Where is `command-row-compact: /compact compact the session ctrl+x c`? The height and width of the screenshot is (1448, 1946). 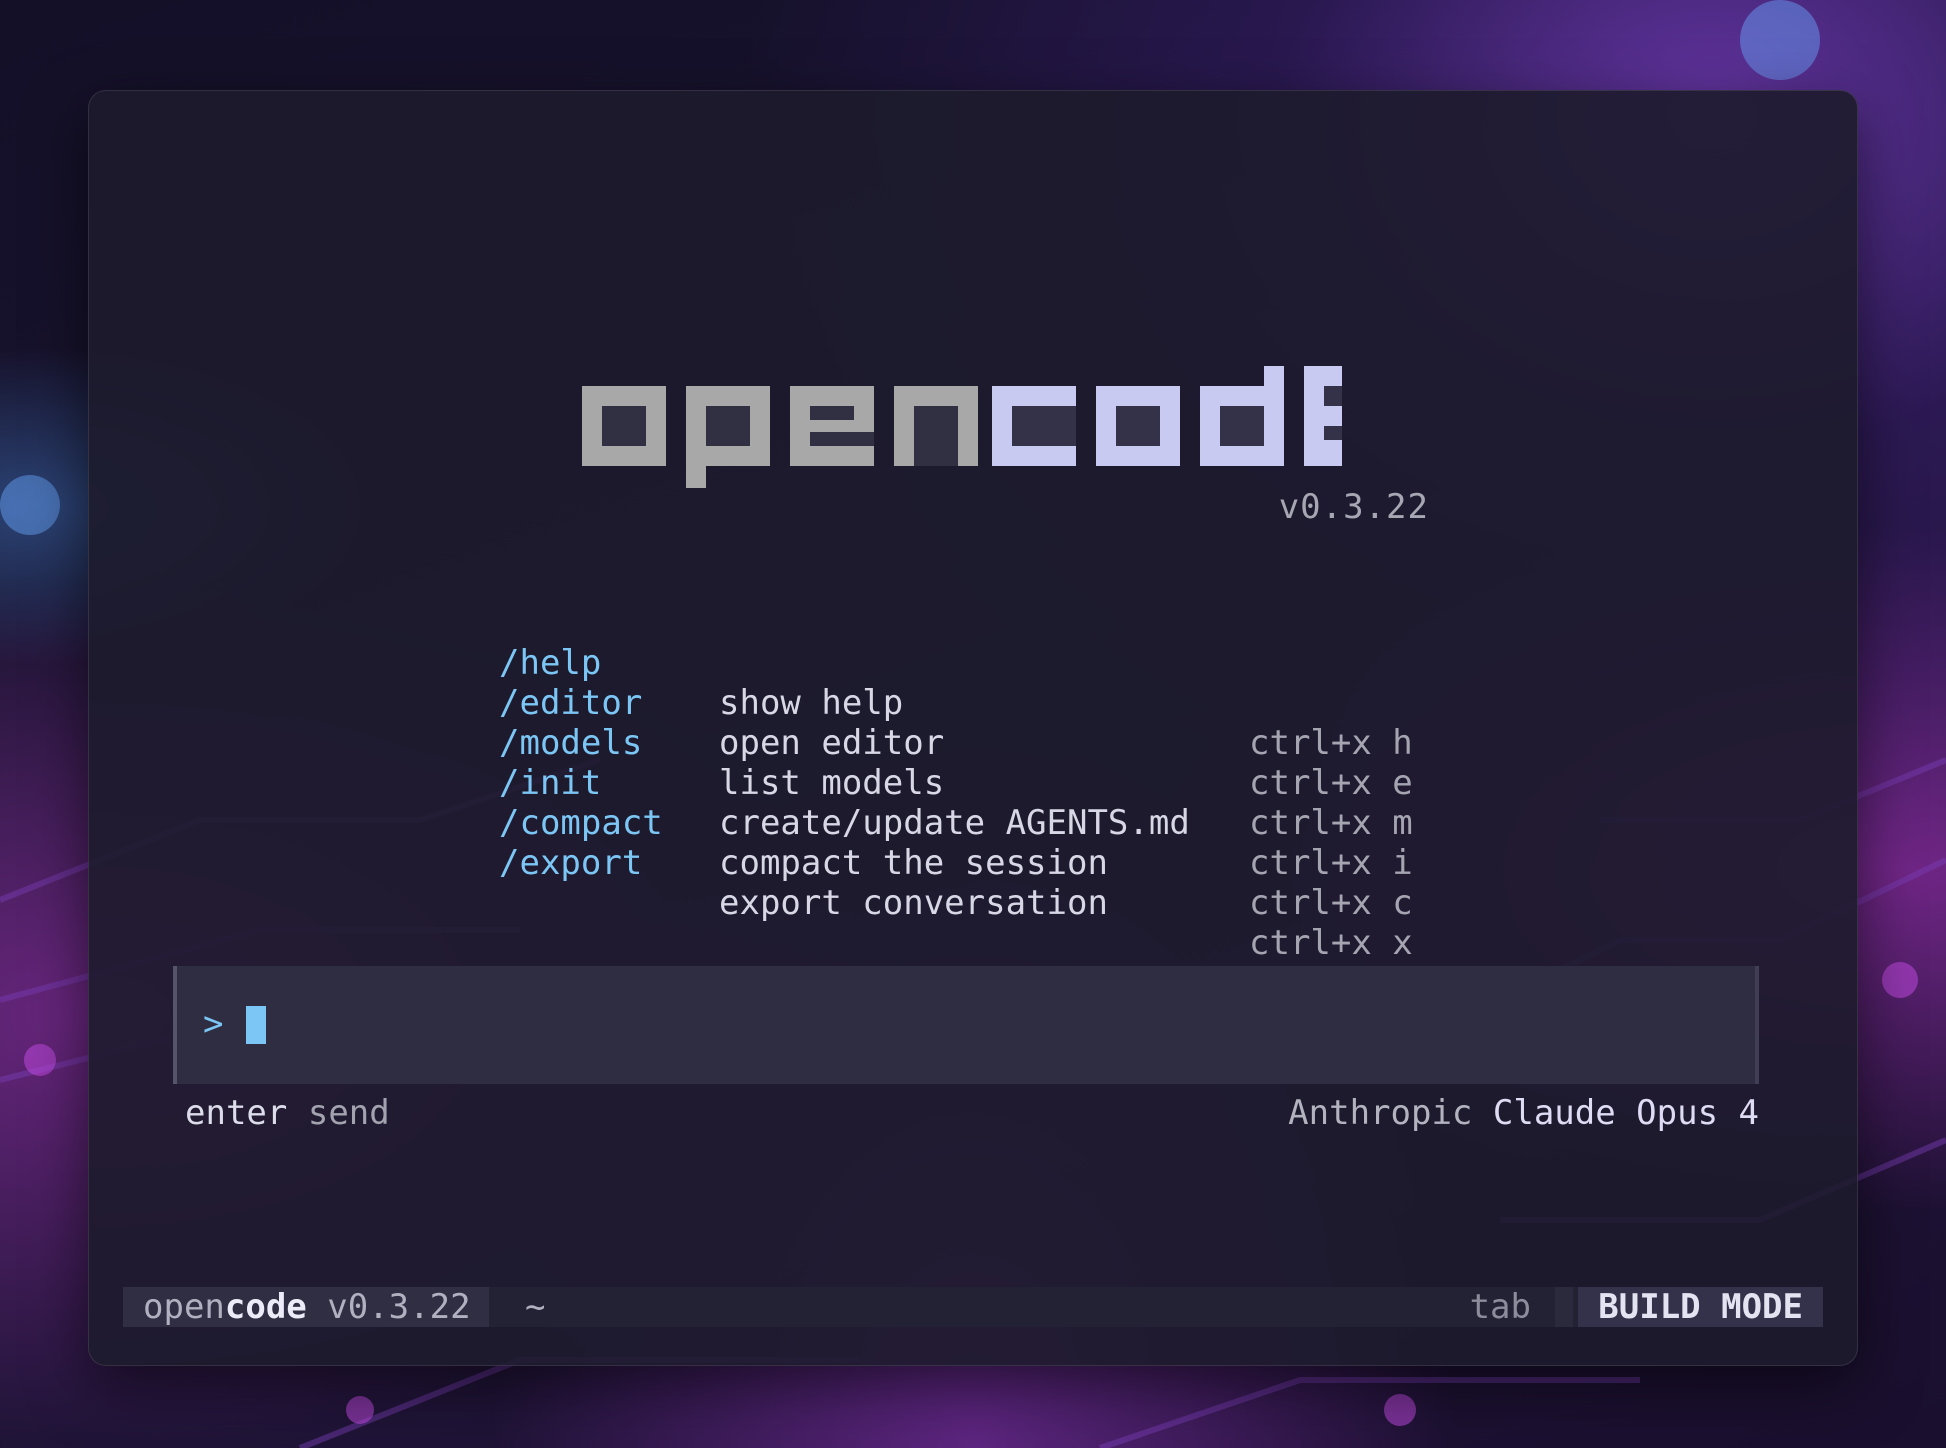 command-row-compact: /compact compact the session ctrl+x c is located at coordinates (956, 843).